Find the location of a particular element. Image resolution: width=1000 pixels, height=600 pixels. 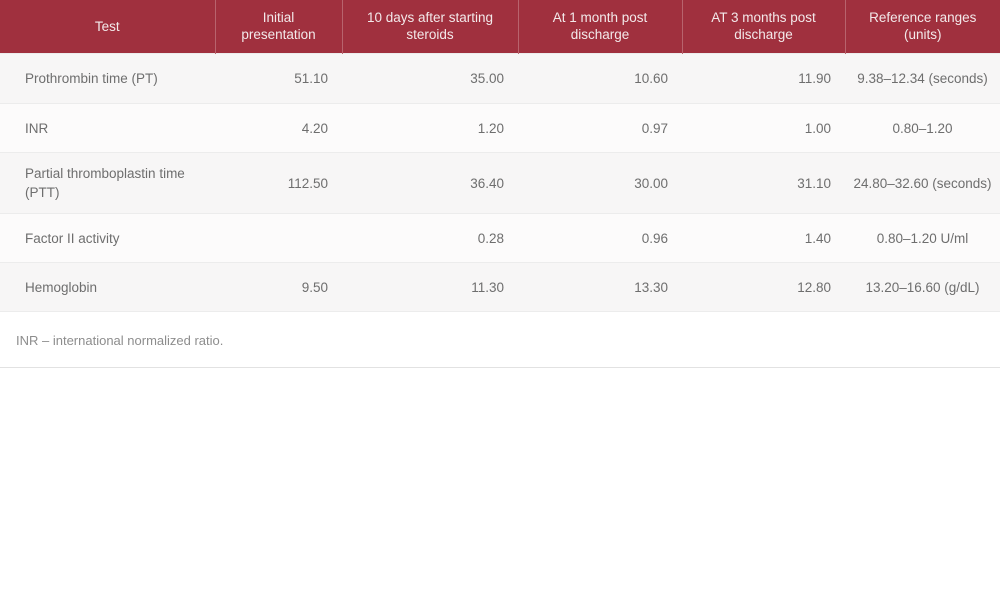

column-header-one-month-post-discharge: At 1 month post discharge is located at coordinates (600, 27).